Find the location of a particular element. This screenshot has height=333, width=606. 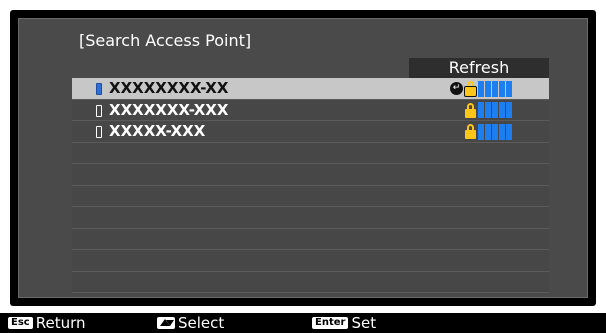

select-label: Select is located at coordinates (201, 323).